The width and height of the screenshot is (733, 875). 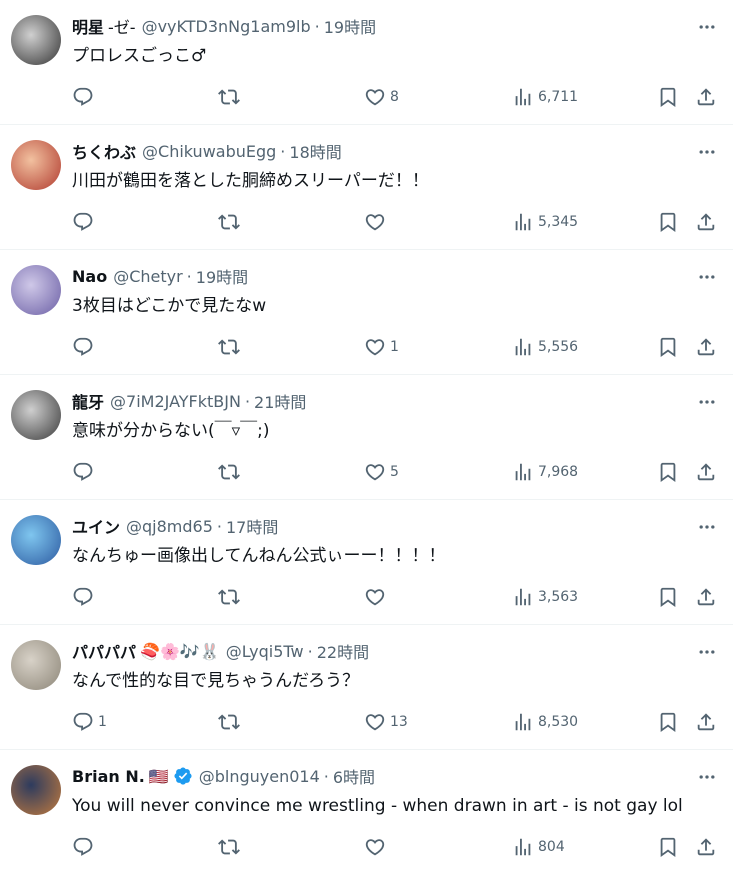 What do you see at coordinates (381, 347) in the screenshot?
I see `like-button: 1` at bounding box center [381, 347].